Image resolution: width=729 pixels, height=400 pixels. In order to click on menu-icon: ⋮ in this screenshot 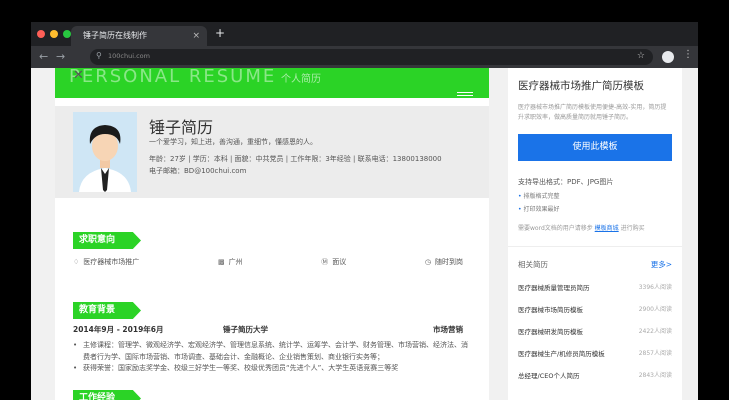, I will do `click(688, 54)`.